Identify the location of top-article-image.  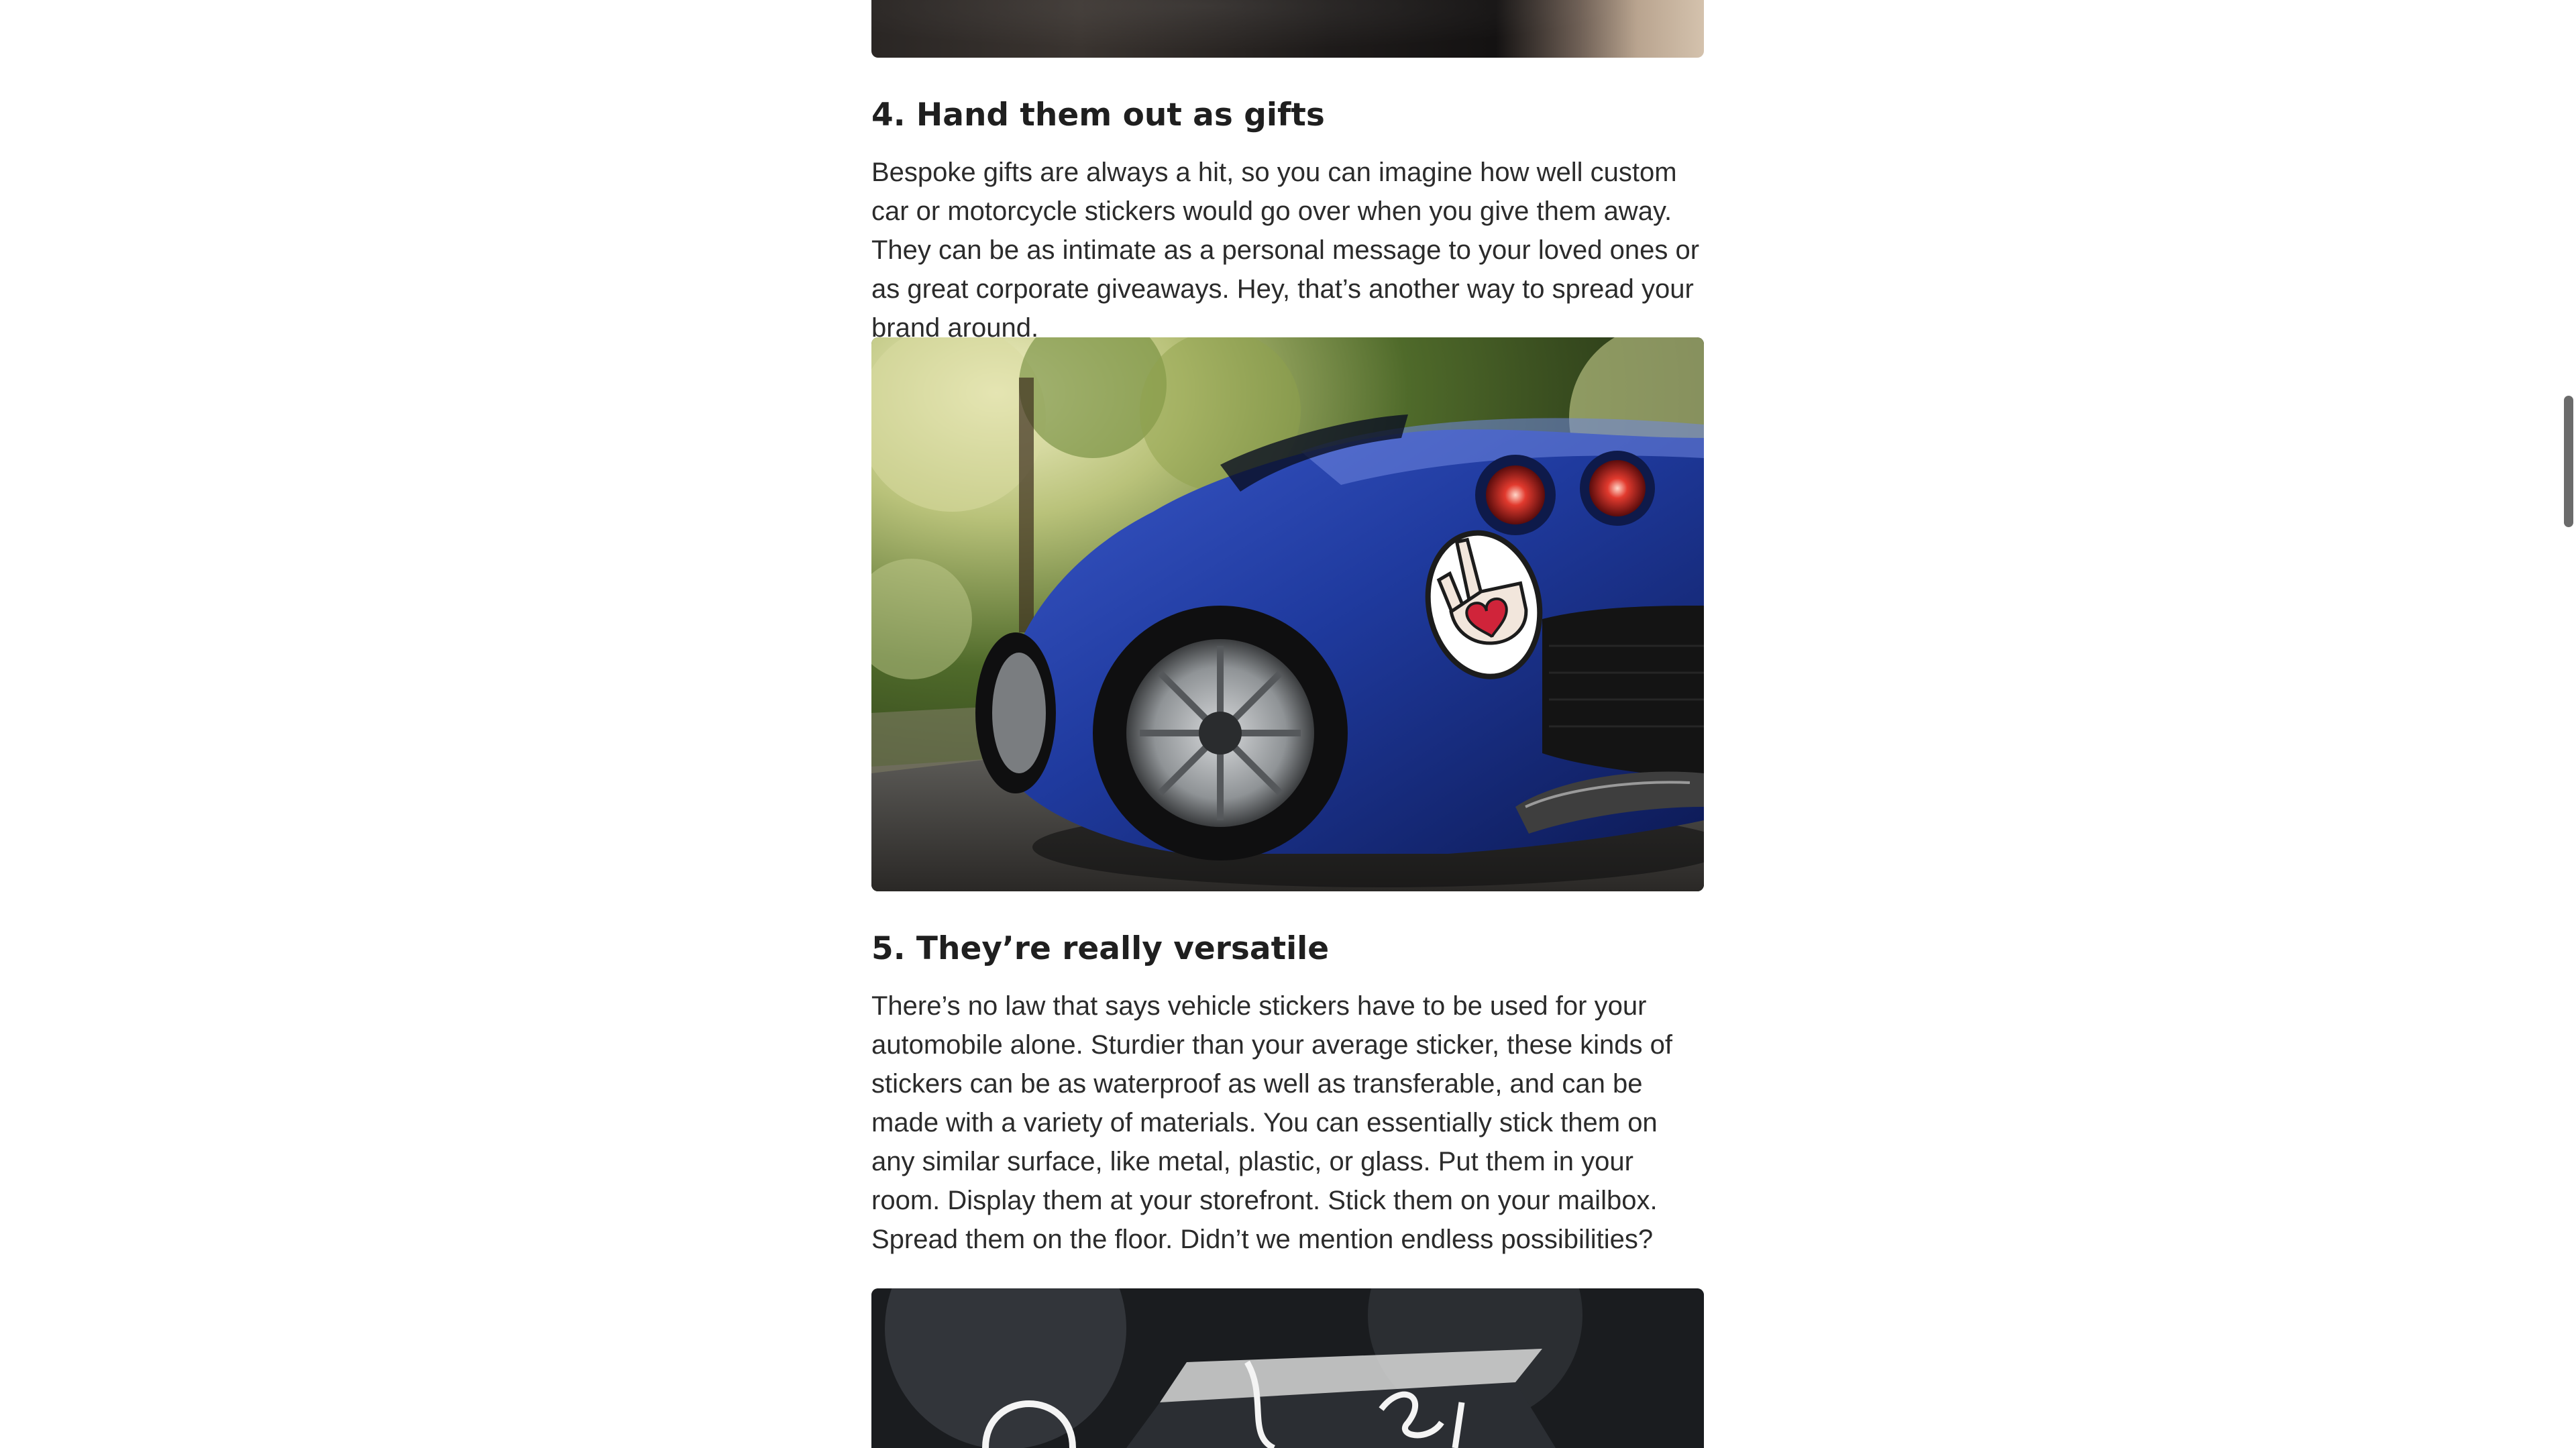
(1287, 29).